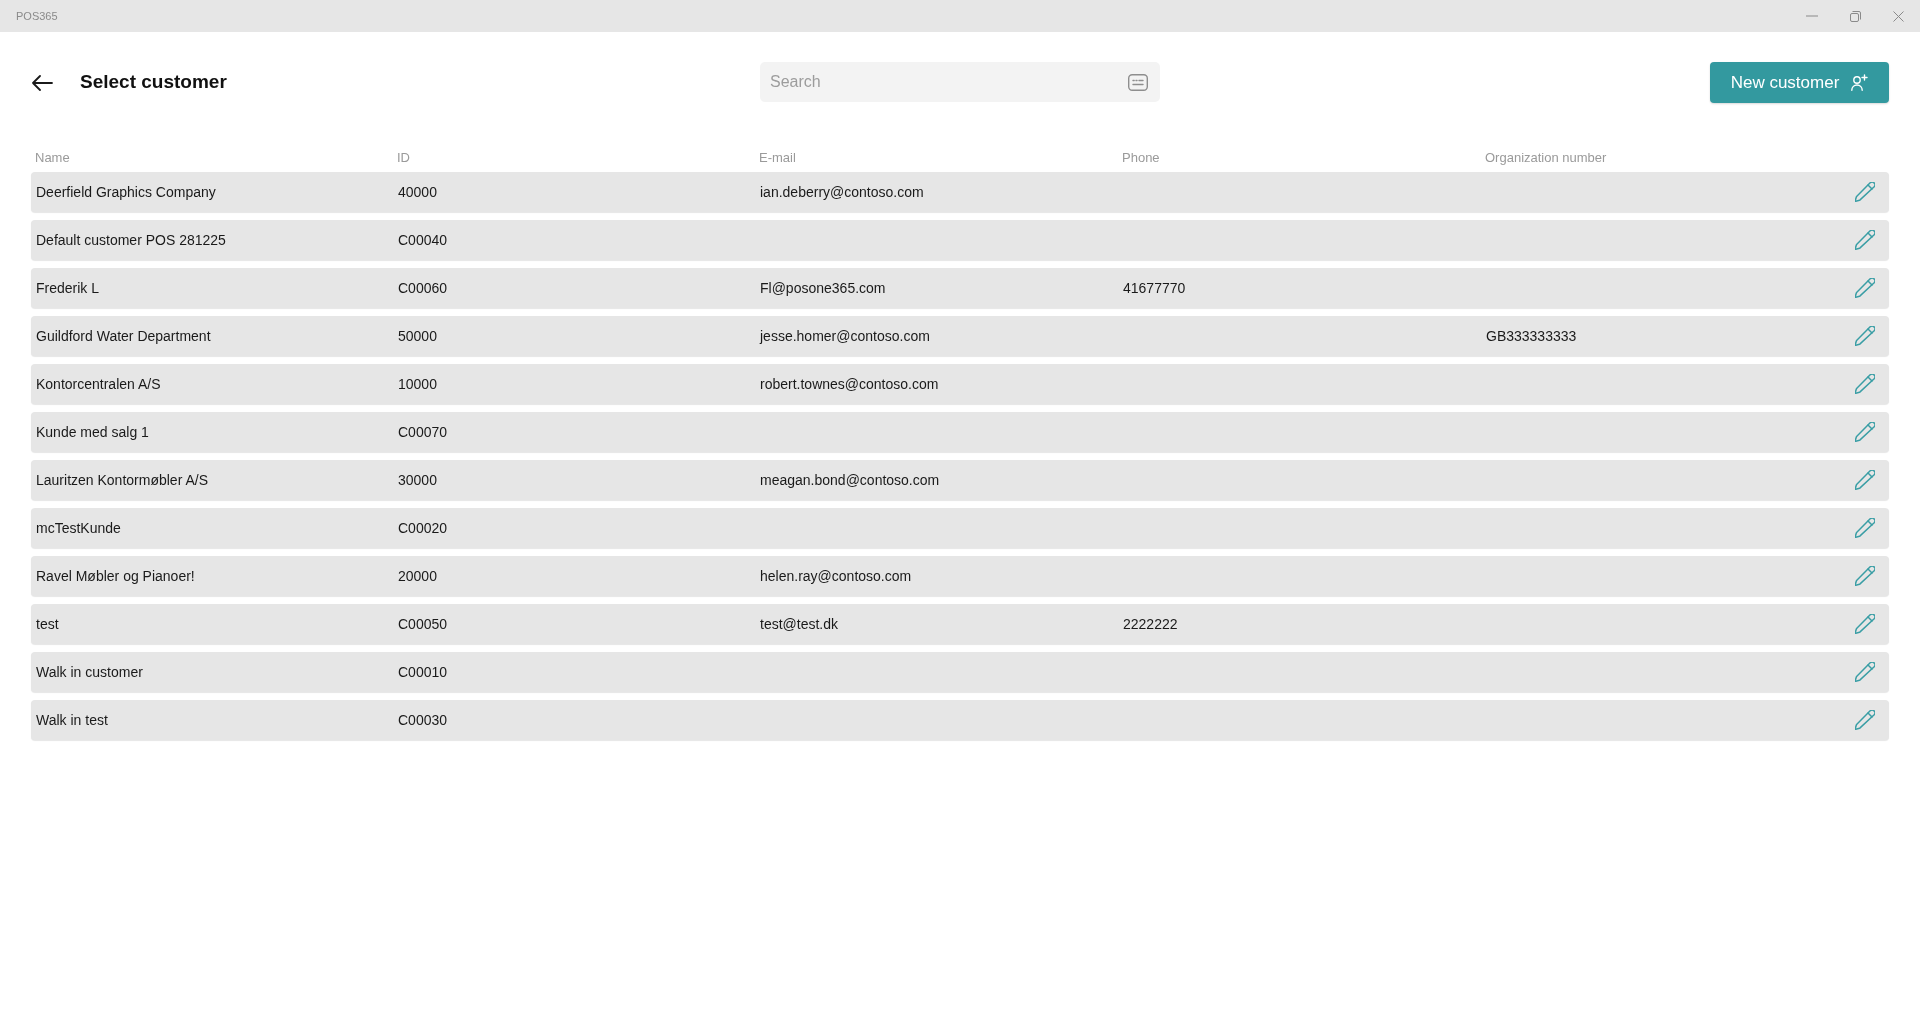 Image resolution: width=1920 pixels, height=1032 pixels. What do you see at coordinates (1546, 158) in the screenshot?
I see `column-header: Organization number` at bounding box center [1546, 158].